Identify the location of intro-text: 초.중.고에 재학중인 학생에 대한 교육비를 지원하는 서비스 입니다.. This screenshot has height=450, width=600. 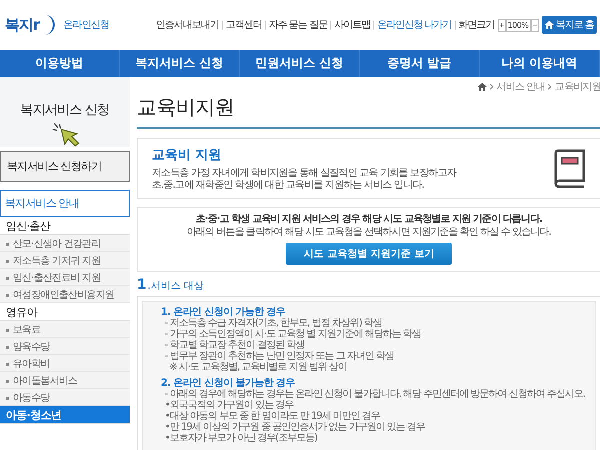
(289, 186).